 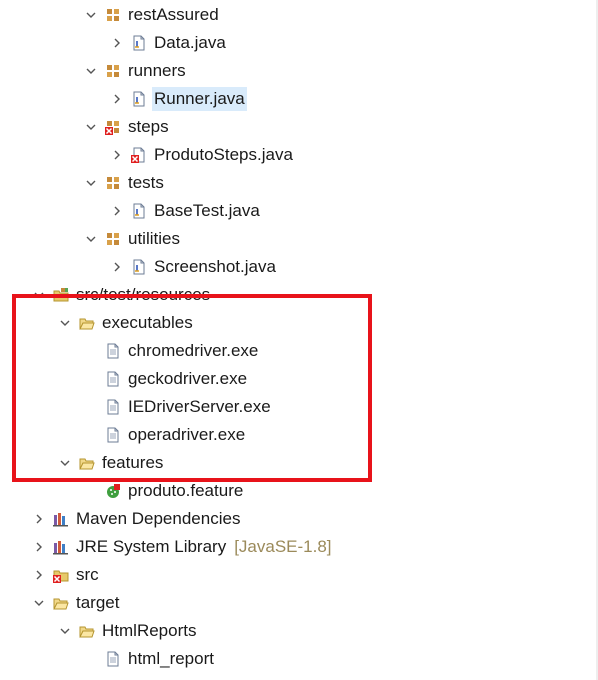 I want to click on tree-item-utilities: utilities, so click(x=133, y=239).